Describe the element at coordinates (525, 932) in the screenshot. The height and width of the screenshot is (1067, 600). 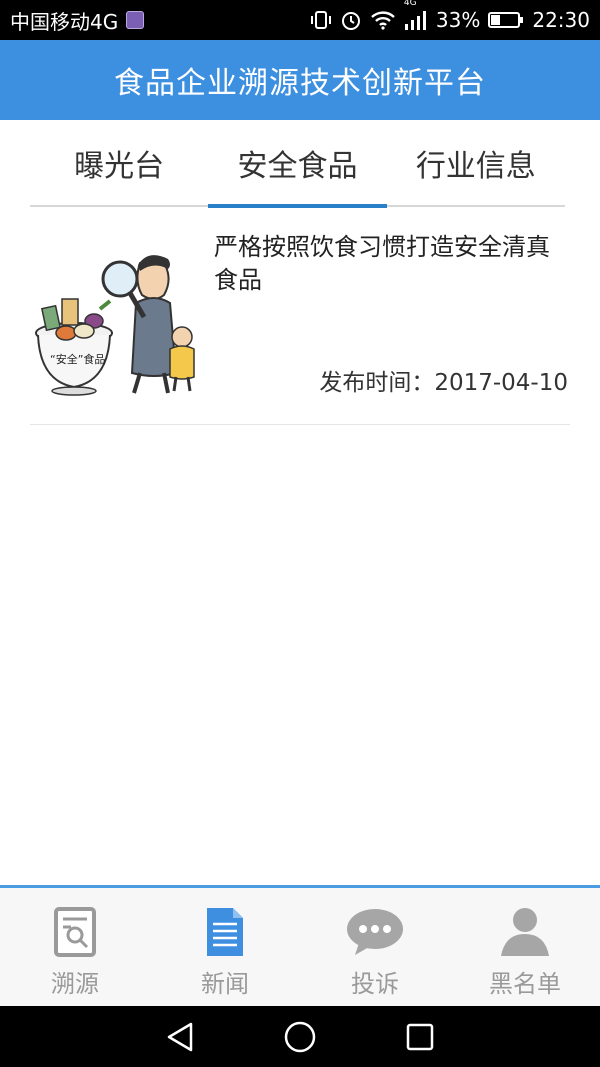
I see `person-icon` at that location.